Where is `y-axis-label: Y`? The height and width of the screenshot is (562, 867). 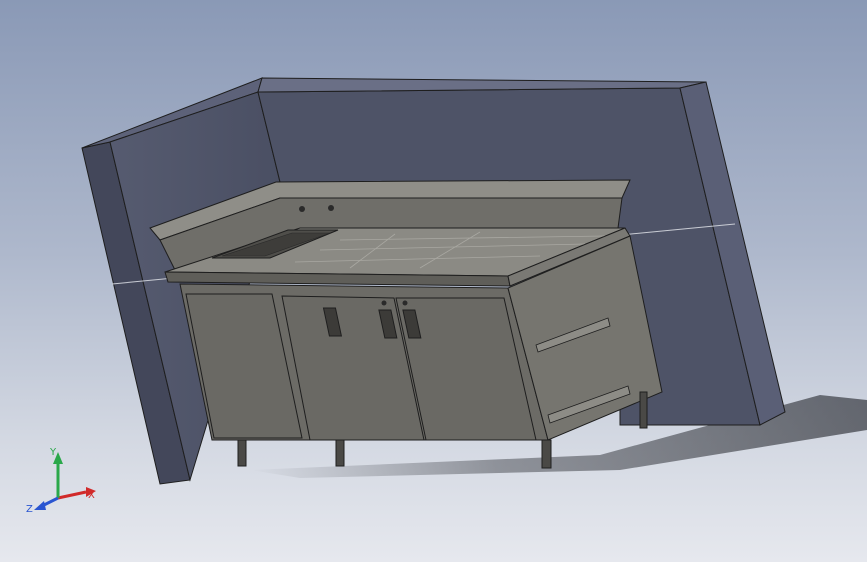 y-axis-label: Y is located at coordinates (53, 452).